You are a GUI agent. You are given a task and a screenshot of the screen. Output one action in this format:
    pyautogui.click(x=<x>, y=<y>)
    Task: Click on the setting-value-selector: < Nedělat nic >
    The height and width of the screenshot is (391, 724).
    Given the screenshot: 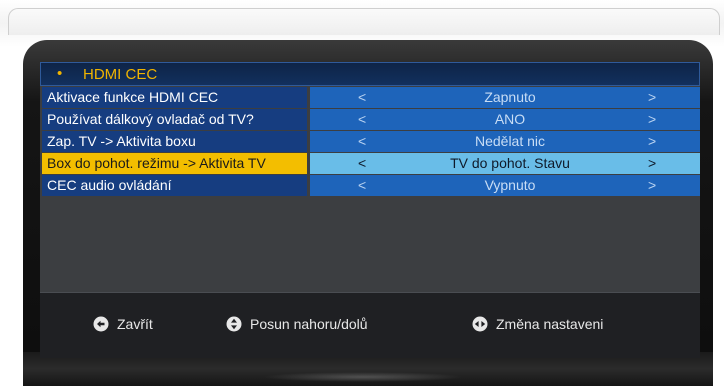 What is the action you would take?
    pyautogui.click(x=505, y=141)
    